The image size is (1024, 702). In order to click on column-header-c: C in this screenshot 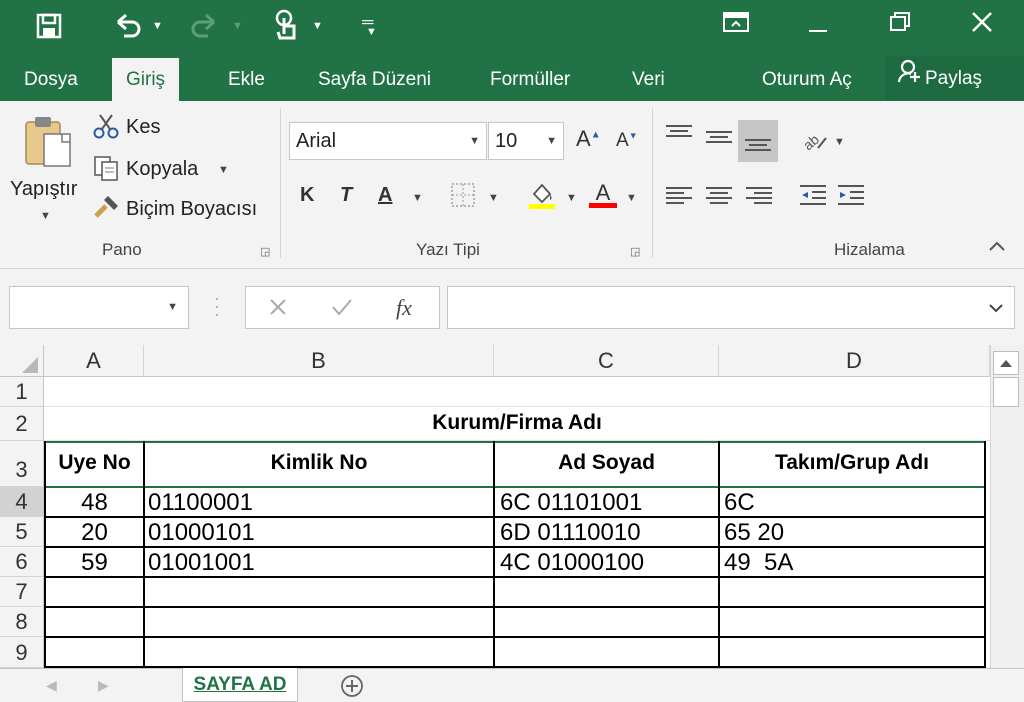, I will do `click(606, 361)`.